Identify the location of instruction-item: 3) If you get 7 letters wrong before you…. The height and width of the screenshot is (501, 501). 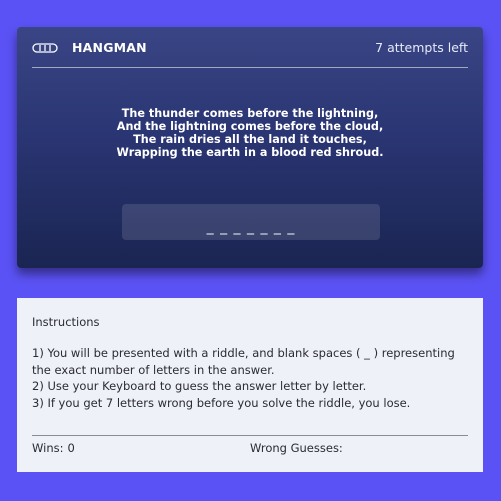
(221, 402).